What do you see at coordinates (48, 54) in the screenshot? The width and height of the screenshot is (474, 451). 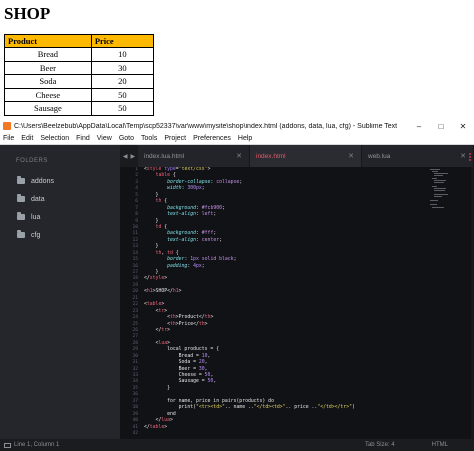 I see `product-cell: Bread` at bounding box center [48, 54].